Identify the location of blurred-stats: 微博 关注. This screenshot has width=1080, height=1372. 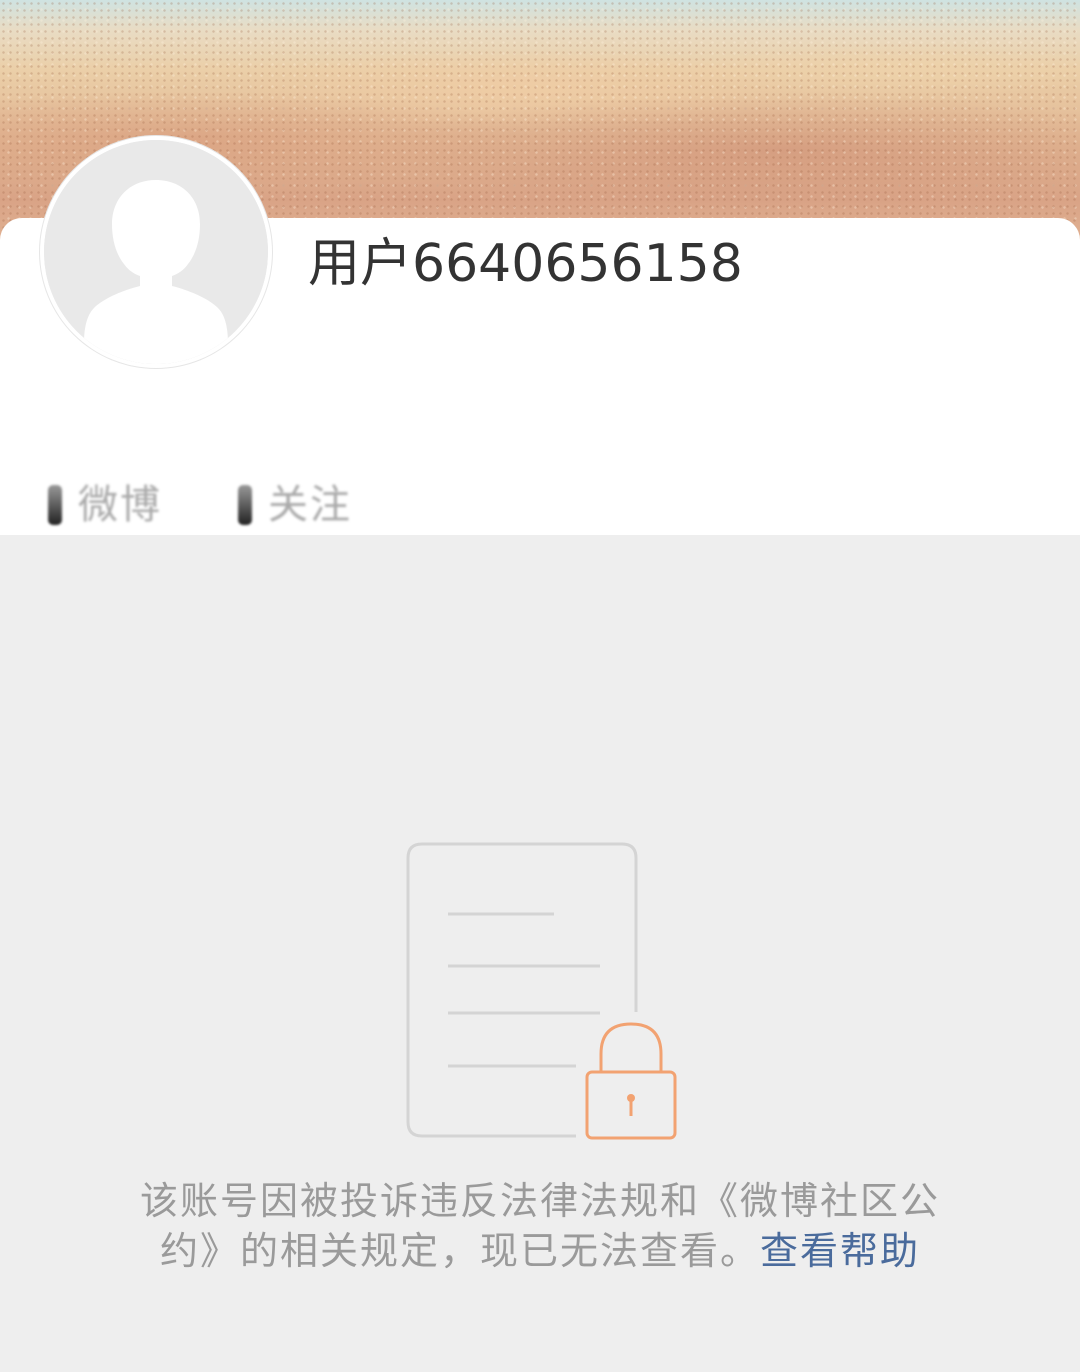
(230, 505).